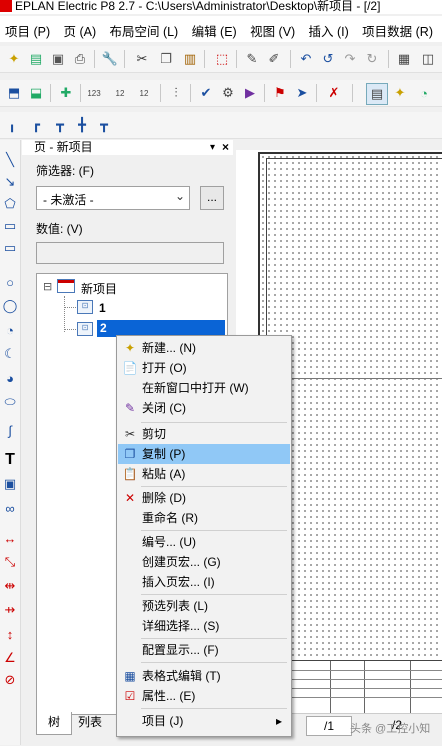 This screenshot has height=746, width=442. I want to click on new-page-icon: ✦, so click(400, 93).